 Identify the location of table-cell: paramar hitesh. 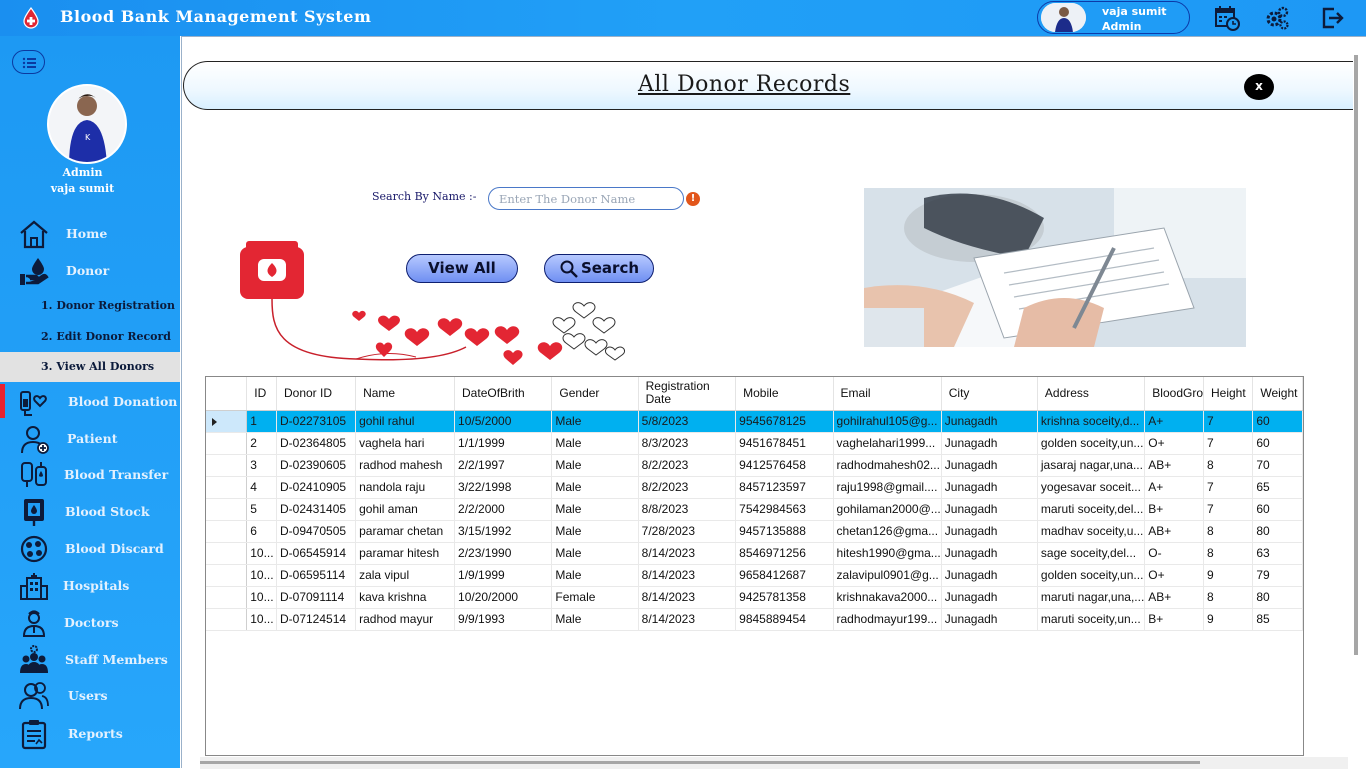
(405, 553).